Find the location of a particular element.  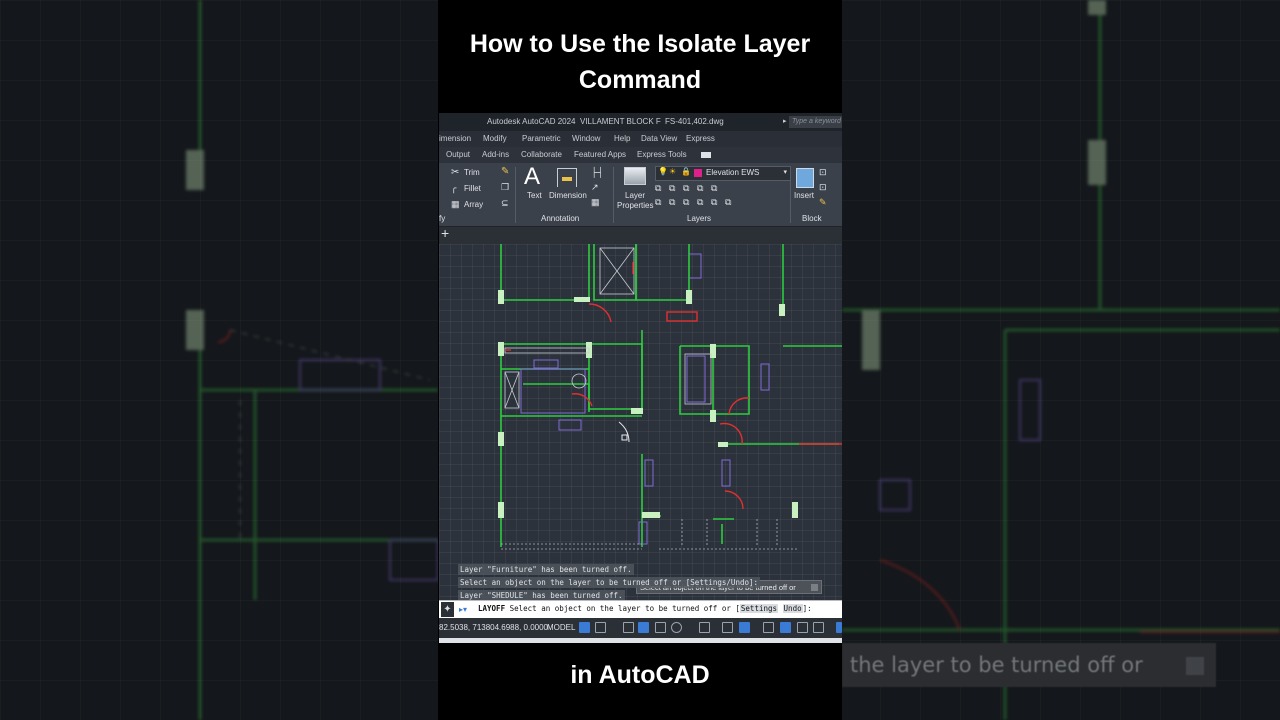

tab-featured-apps: Featured Apps is located at coordinates (600, 155).